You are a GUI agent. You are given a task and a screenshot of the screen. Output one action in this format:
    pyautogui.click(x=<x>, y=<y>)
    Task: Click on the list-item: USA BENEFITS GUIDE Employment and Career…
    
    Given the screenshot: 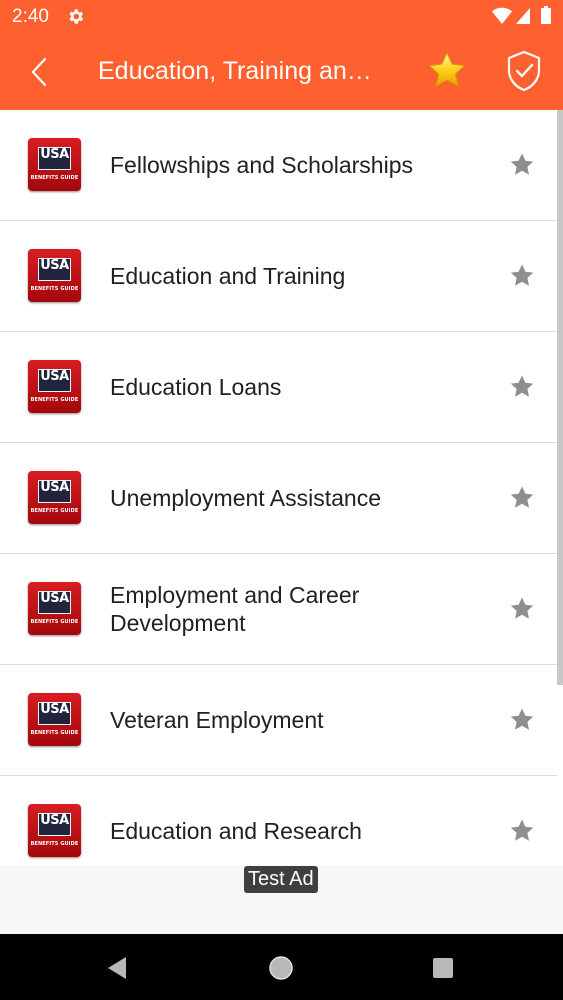 What is the action you would take?
    pyautogui.click(x=278, y=609)
    